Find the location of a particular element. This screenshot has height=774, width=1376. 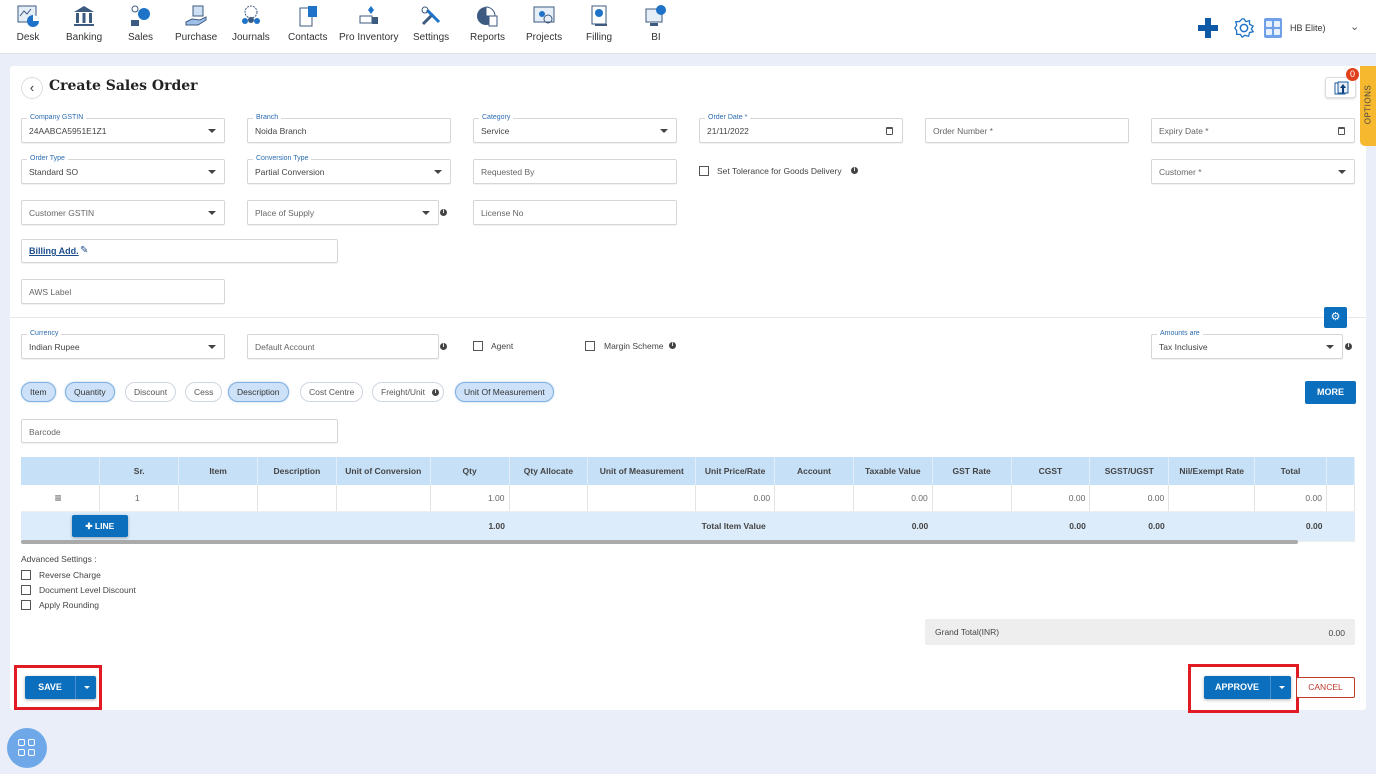

nav-projects: Projects is located at coordinates (544, 23).